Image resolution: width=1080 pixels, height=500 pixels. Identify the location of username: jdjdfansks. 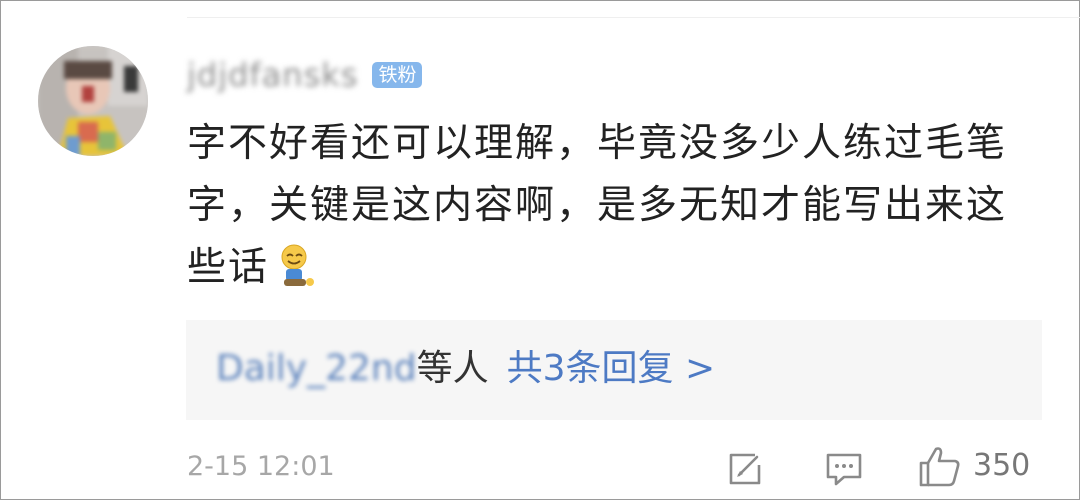
(272, 75).